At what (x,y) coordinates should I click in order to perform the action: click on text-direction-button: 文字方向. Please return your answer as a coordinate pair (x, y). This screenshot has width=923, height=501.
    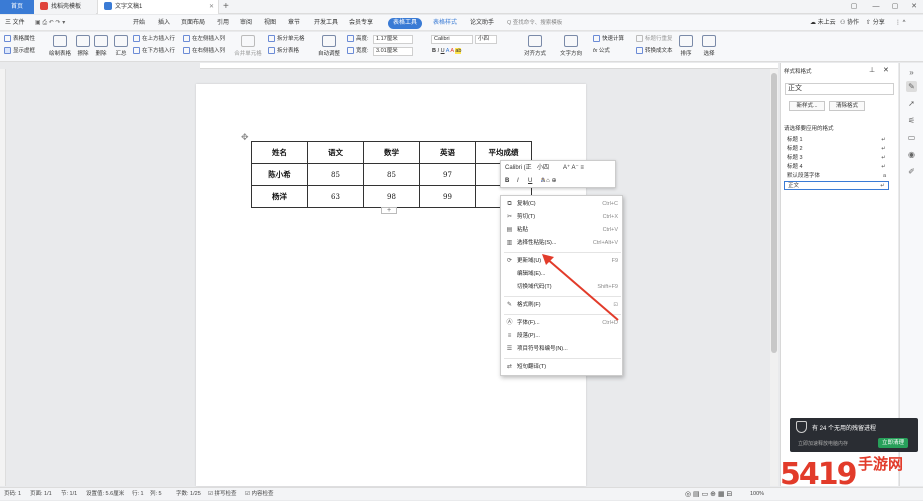
    Looking at the image, I should click on (571, 46).